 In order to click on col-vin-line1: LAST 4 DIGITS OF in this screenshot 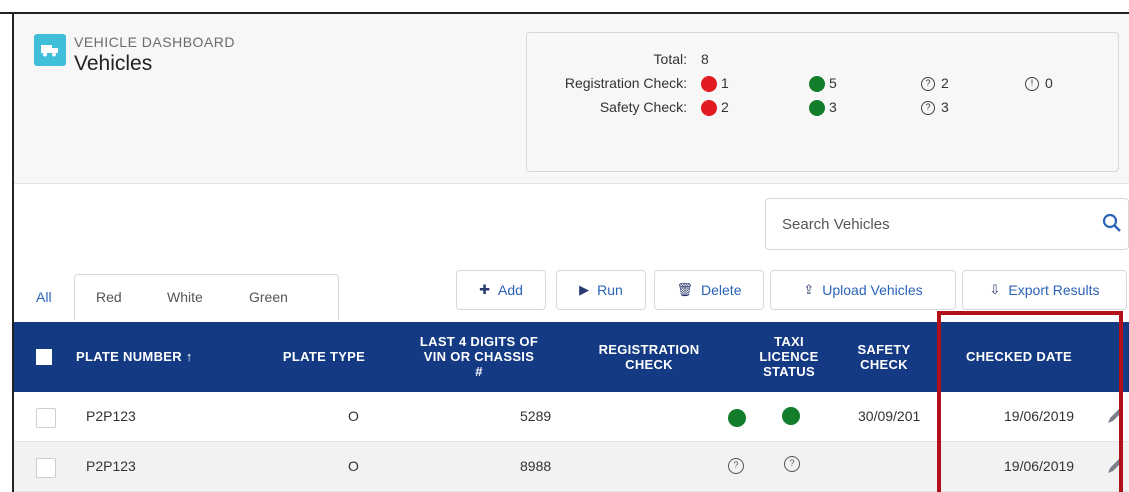, I will do `click(479, 341)`.